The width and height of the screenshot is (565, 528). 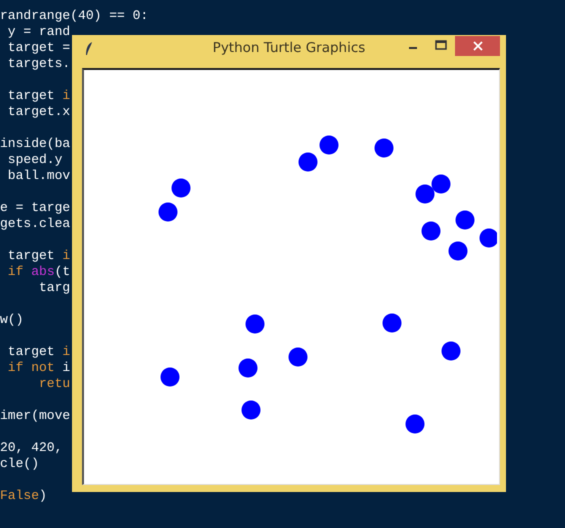 What do you see at coordinates (38, 176) in the screenshot?
I see `code-line: ball.mov` at bounding box center [38, 176].